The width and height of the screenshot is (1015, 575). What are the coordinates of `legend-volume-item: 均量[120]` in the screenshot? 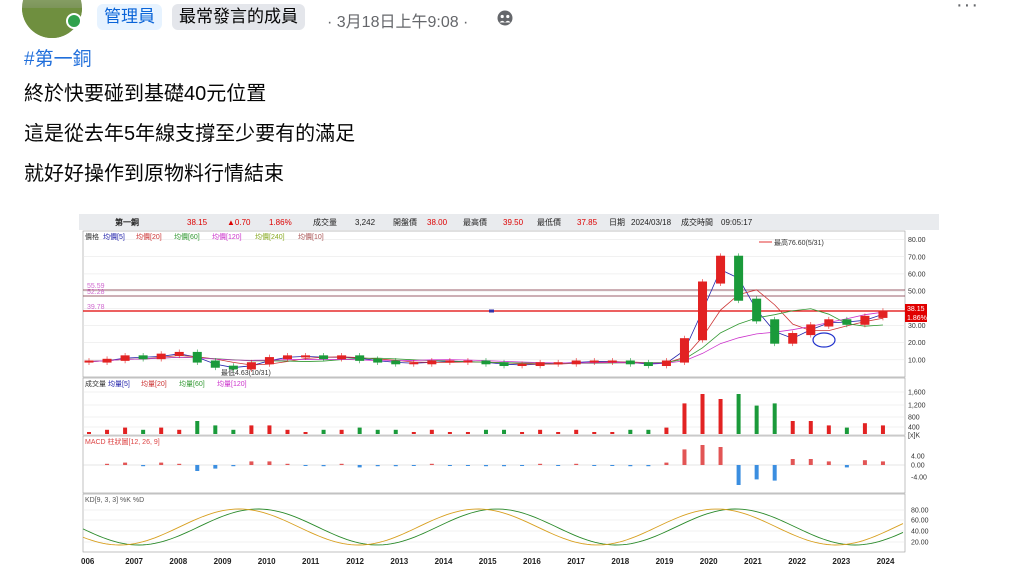 It's located at (232, 383).